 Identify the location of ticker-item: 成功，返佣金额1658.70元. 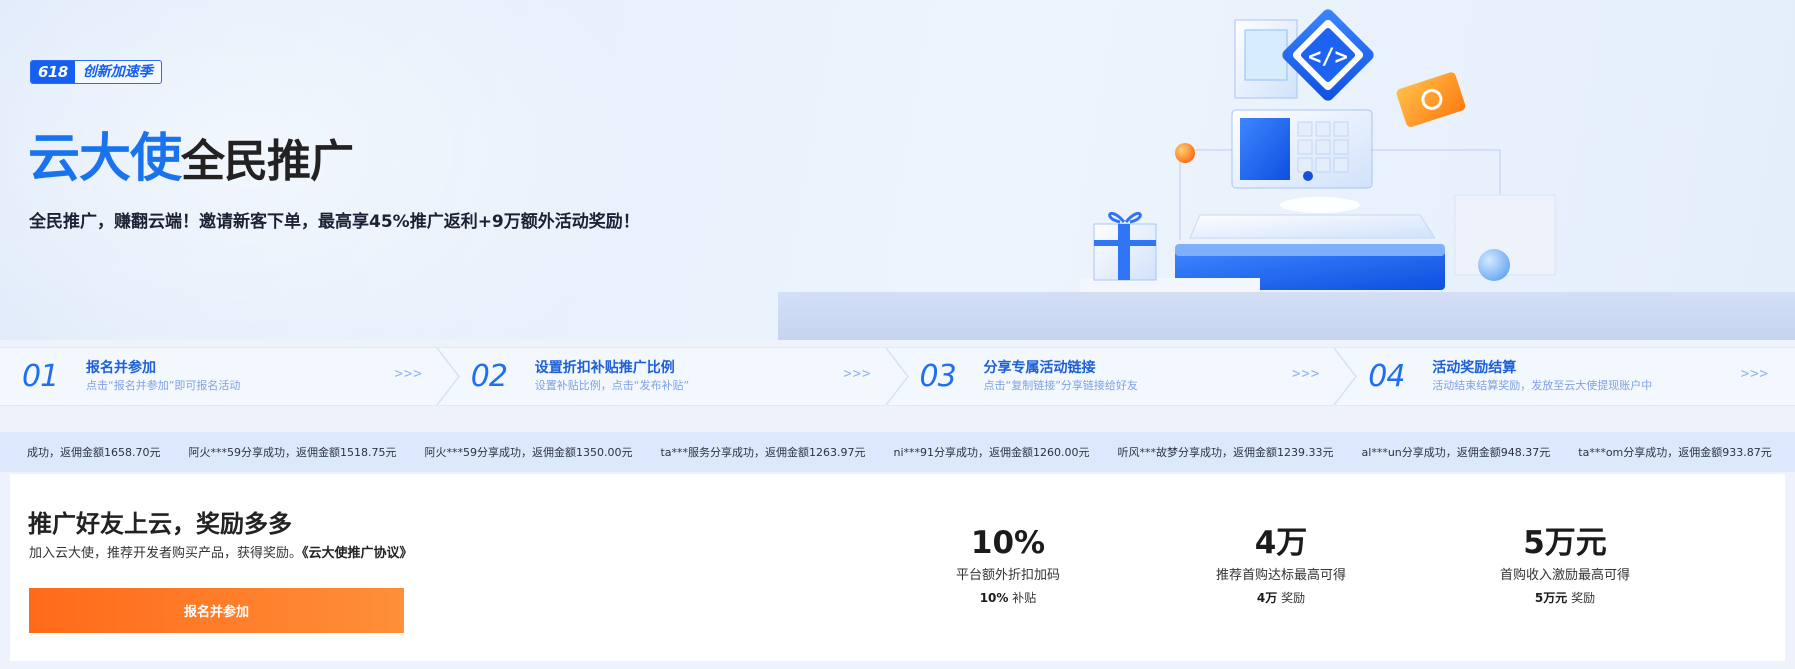
(94, 452).